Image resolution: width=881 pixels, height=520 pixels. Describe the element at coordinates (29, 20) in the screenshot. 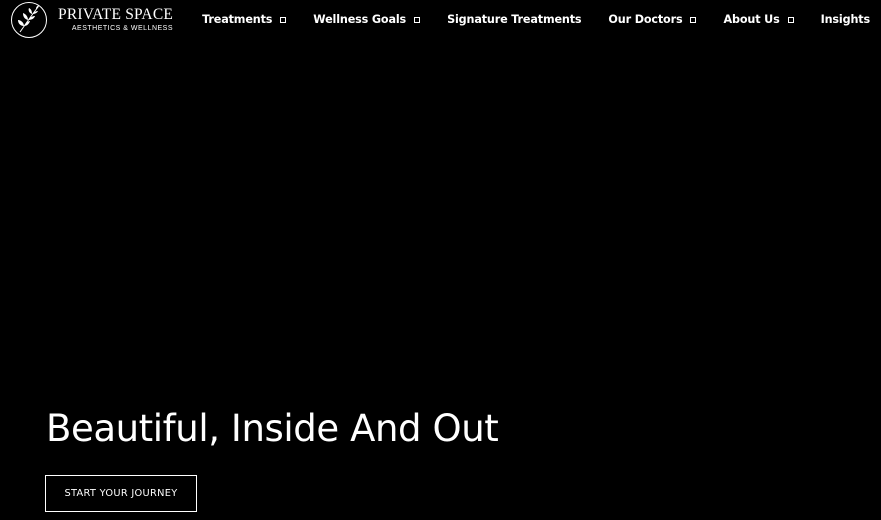

I see `laurel-circle-icon` at that location.